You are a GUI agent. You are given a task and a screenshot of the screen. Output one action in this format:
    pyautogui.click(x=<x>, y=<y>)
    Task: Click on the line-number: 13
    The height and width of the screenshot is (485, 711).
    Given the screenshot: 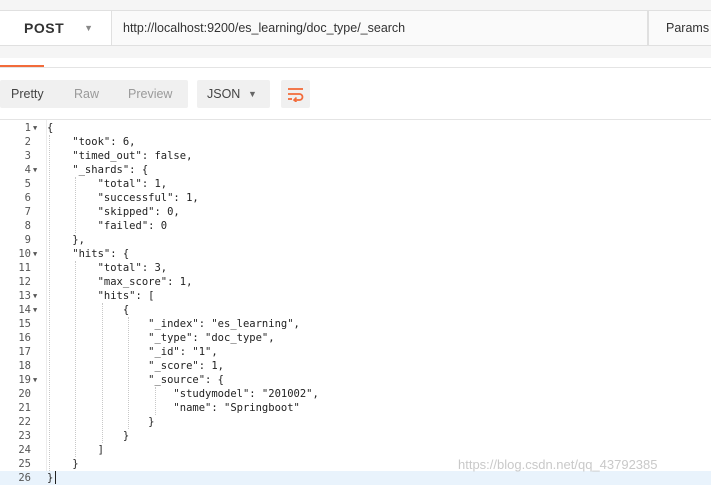 What is the action you would take?
    pyautogui.click(x=24, y=296)
    